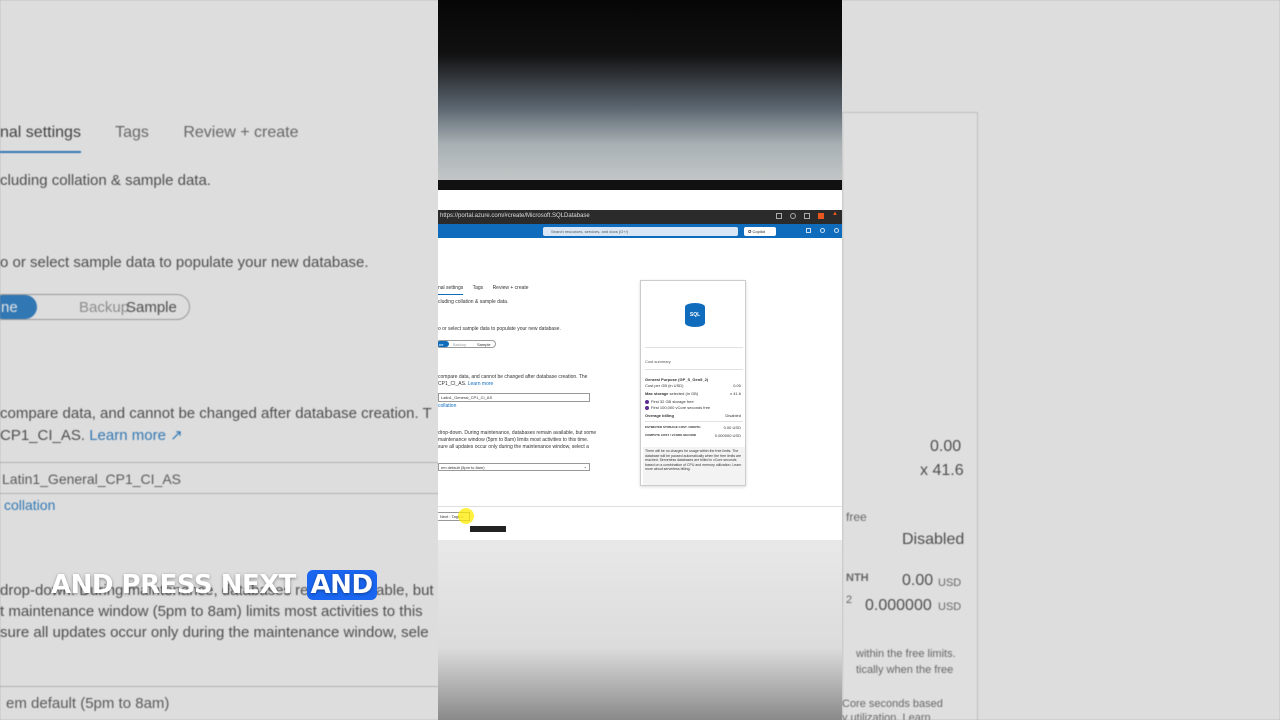 This screenshot has width=1280, height=720. Describe the element at coordinates (151, 307) in the screenshot. I see `bg-toggle-sample: Sample` at that location.